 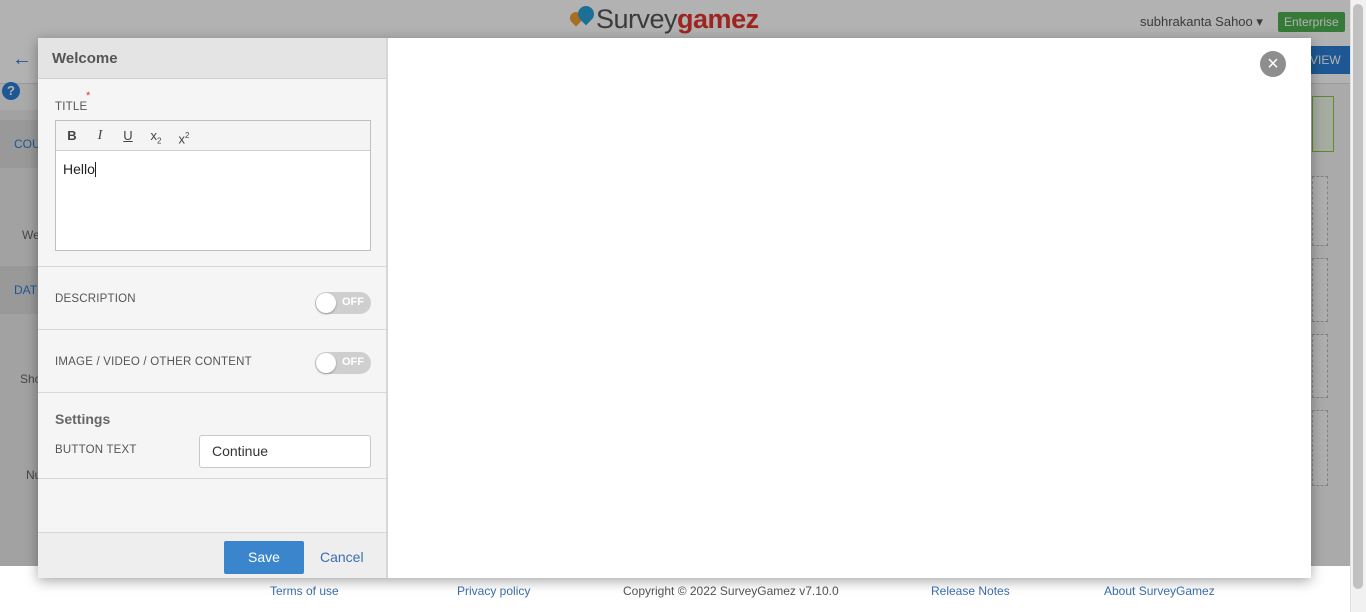 I want to click on title-value: Hello, so click(x=79, y=169).